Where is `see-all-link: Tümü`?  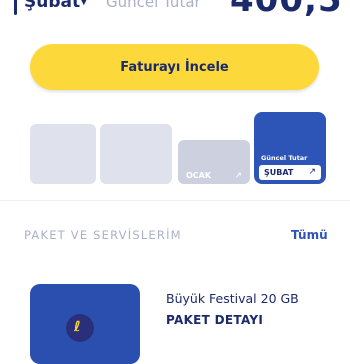
see-all-link: Tümü is located at coordinates (309, 235).